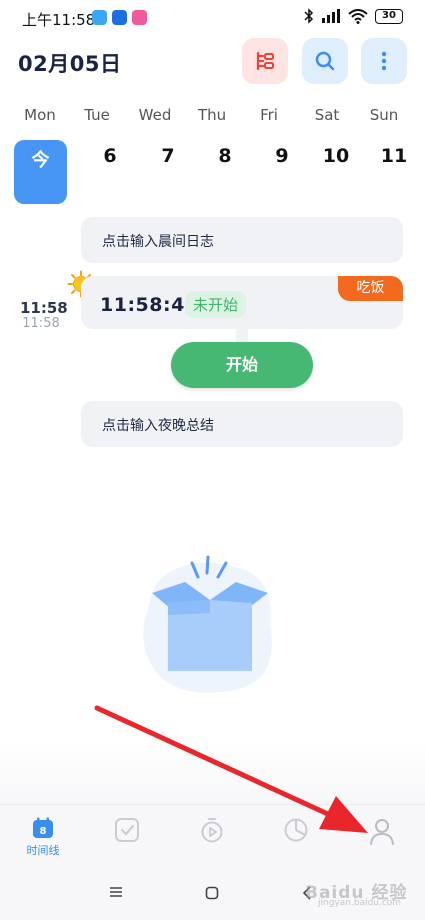 This screenshot has height=920, width=425. Describe the element at coordinates (336, 156) in the screenshot. I see `day-number: 10` at that location.